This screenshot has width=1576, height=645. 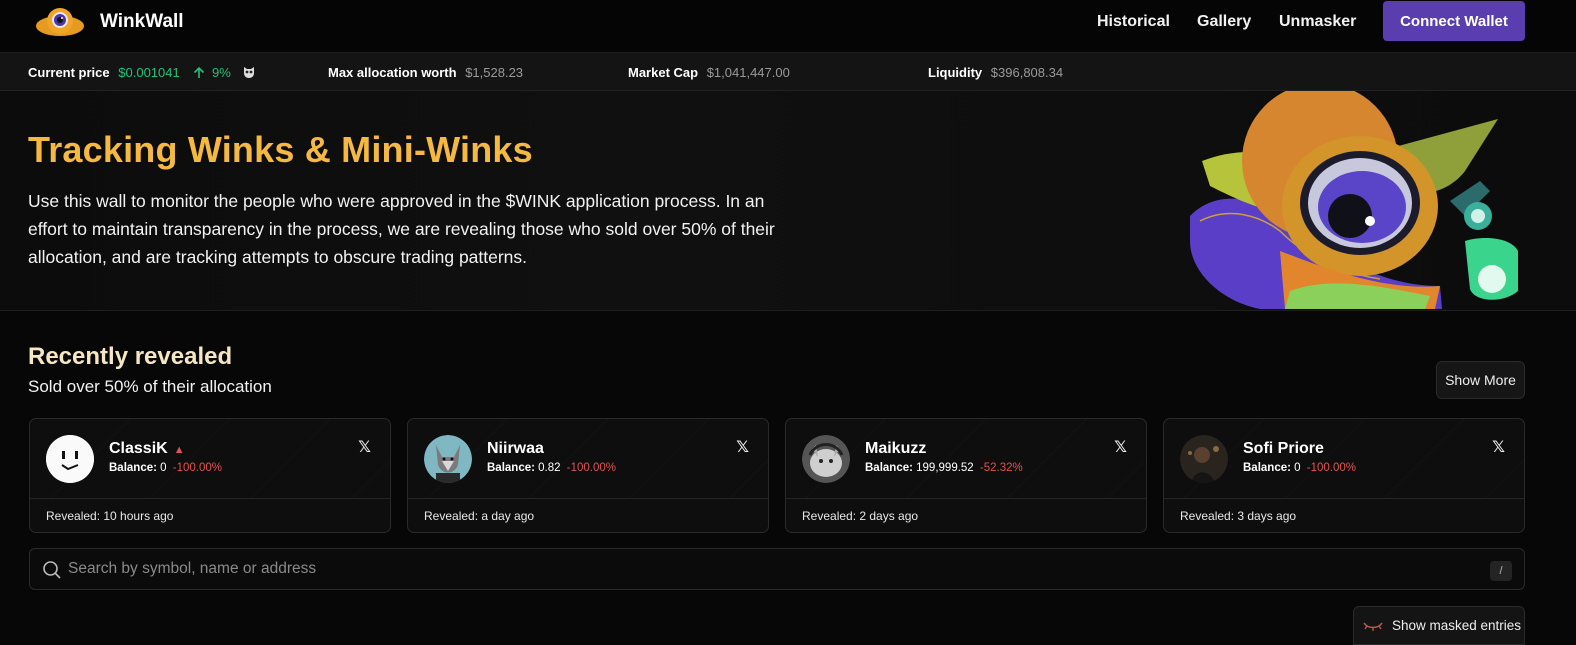 What do you see at coordinates (1373, 626) in the screenshot?
I see `eye-closed-icon` at bounding box center [1373, 626].